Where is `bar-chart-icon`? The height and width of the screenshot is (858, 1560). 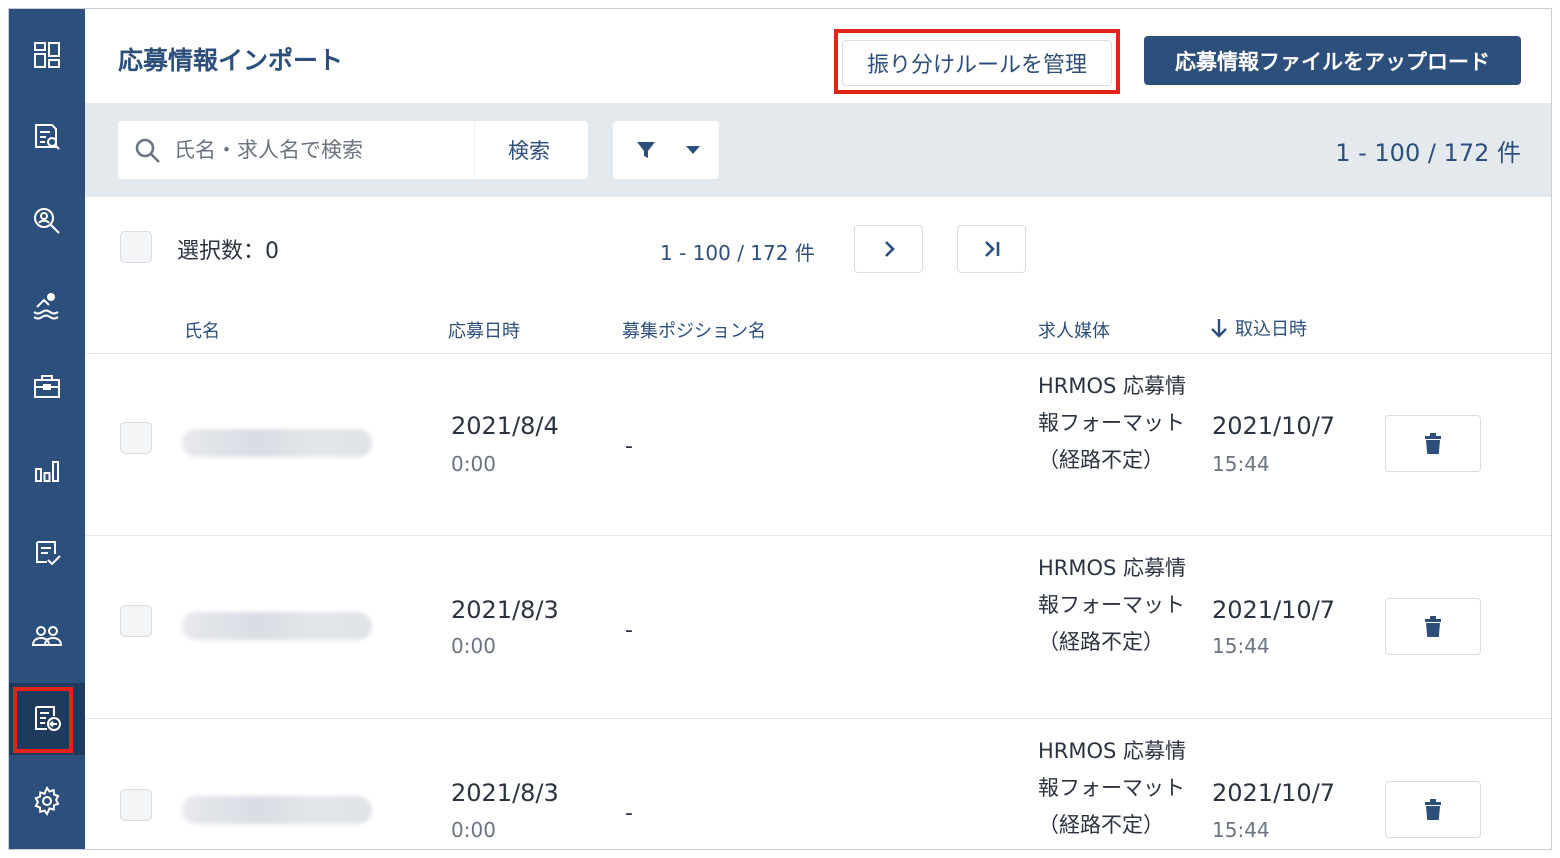
bar-chart-icon is located at coordinates (47, 471).